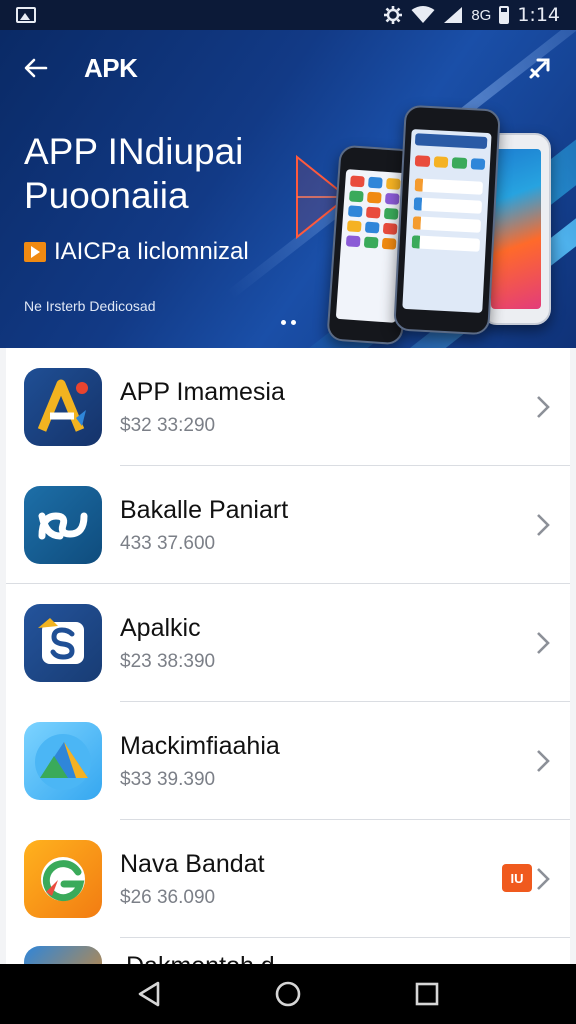  Describe the element at coordinates (106, 195) in the screenshot. I see `hero-title-line2: Puoonaiia` at that location.